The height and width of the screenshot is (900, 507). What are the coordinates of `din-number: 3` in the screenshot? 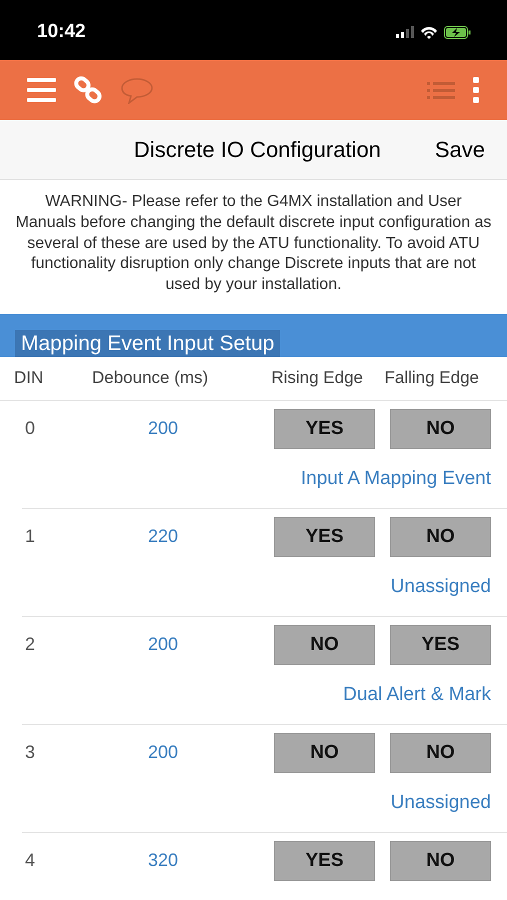 It's located at (30, 753).